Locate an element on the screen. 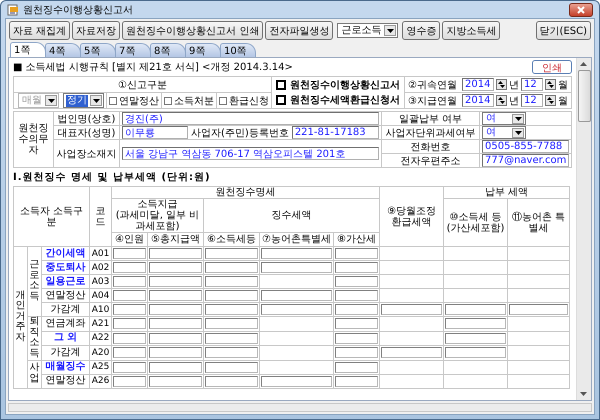 The width and height of the screenshot is (600, 420). column-header: ⑧가산세 is located at coordinates (357, 239).